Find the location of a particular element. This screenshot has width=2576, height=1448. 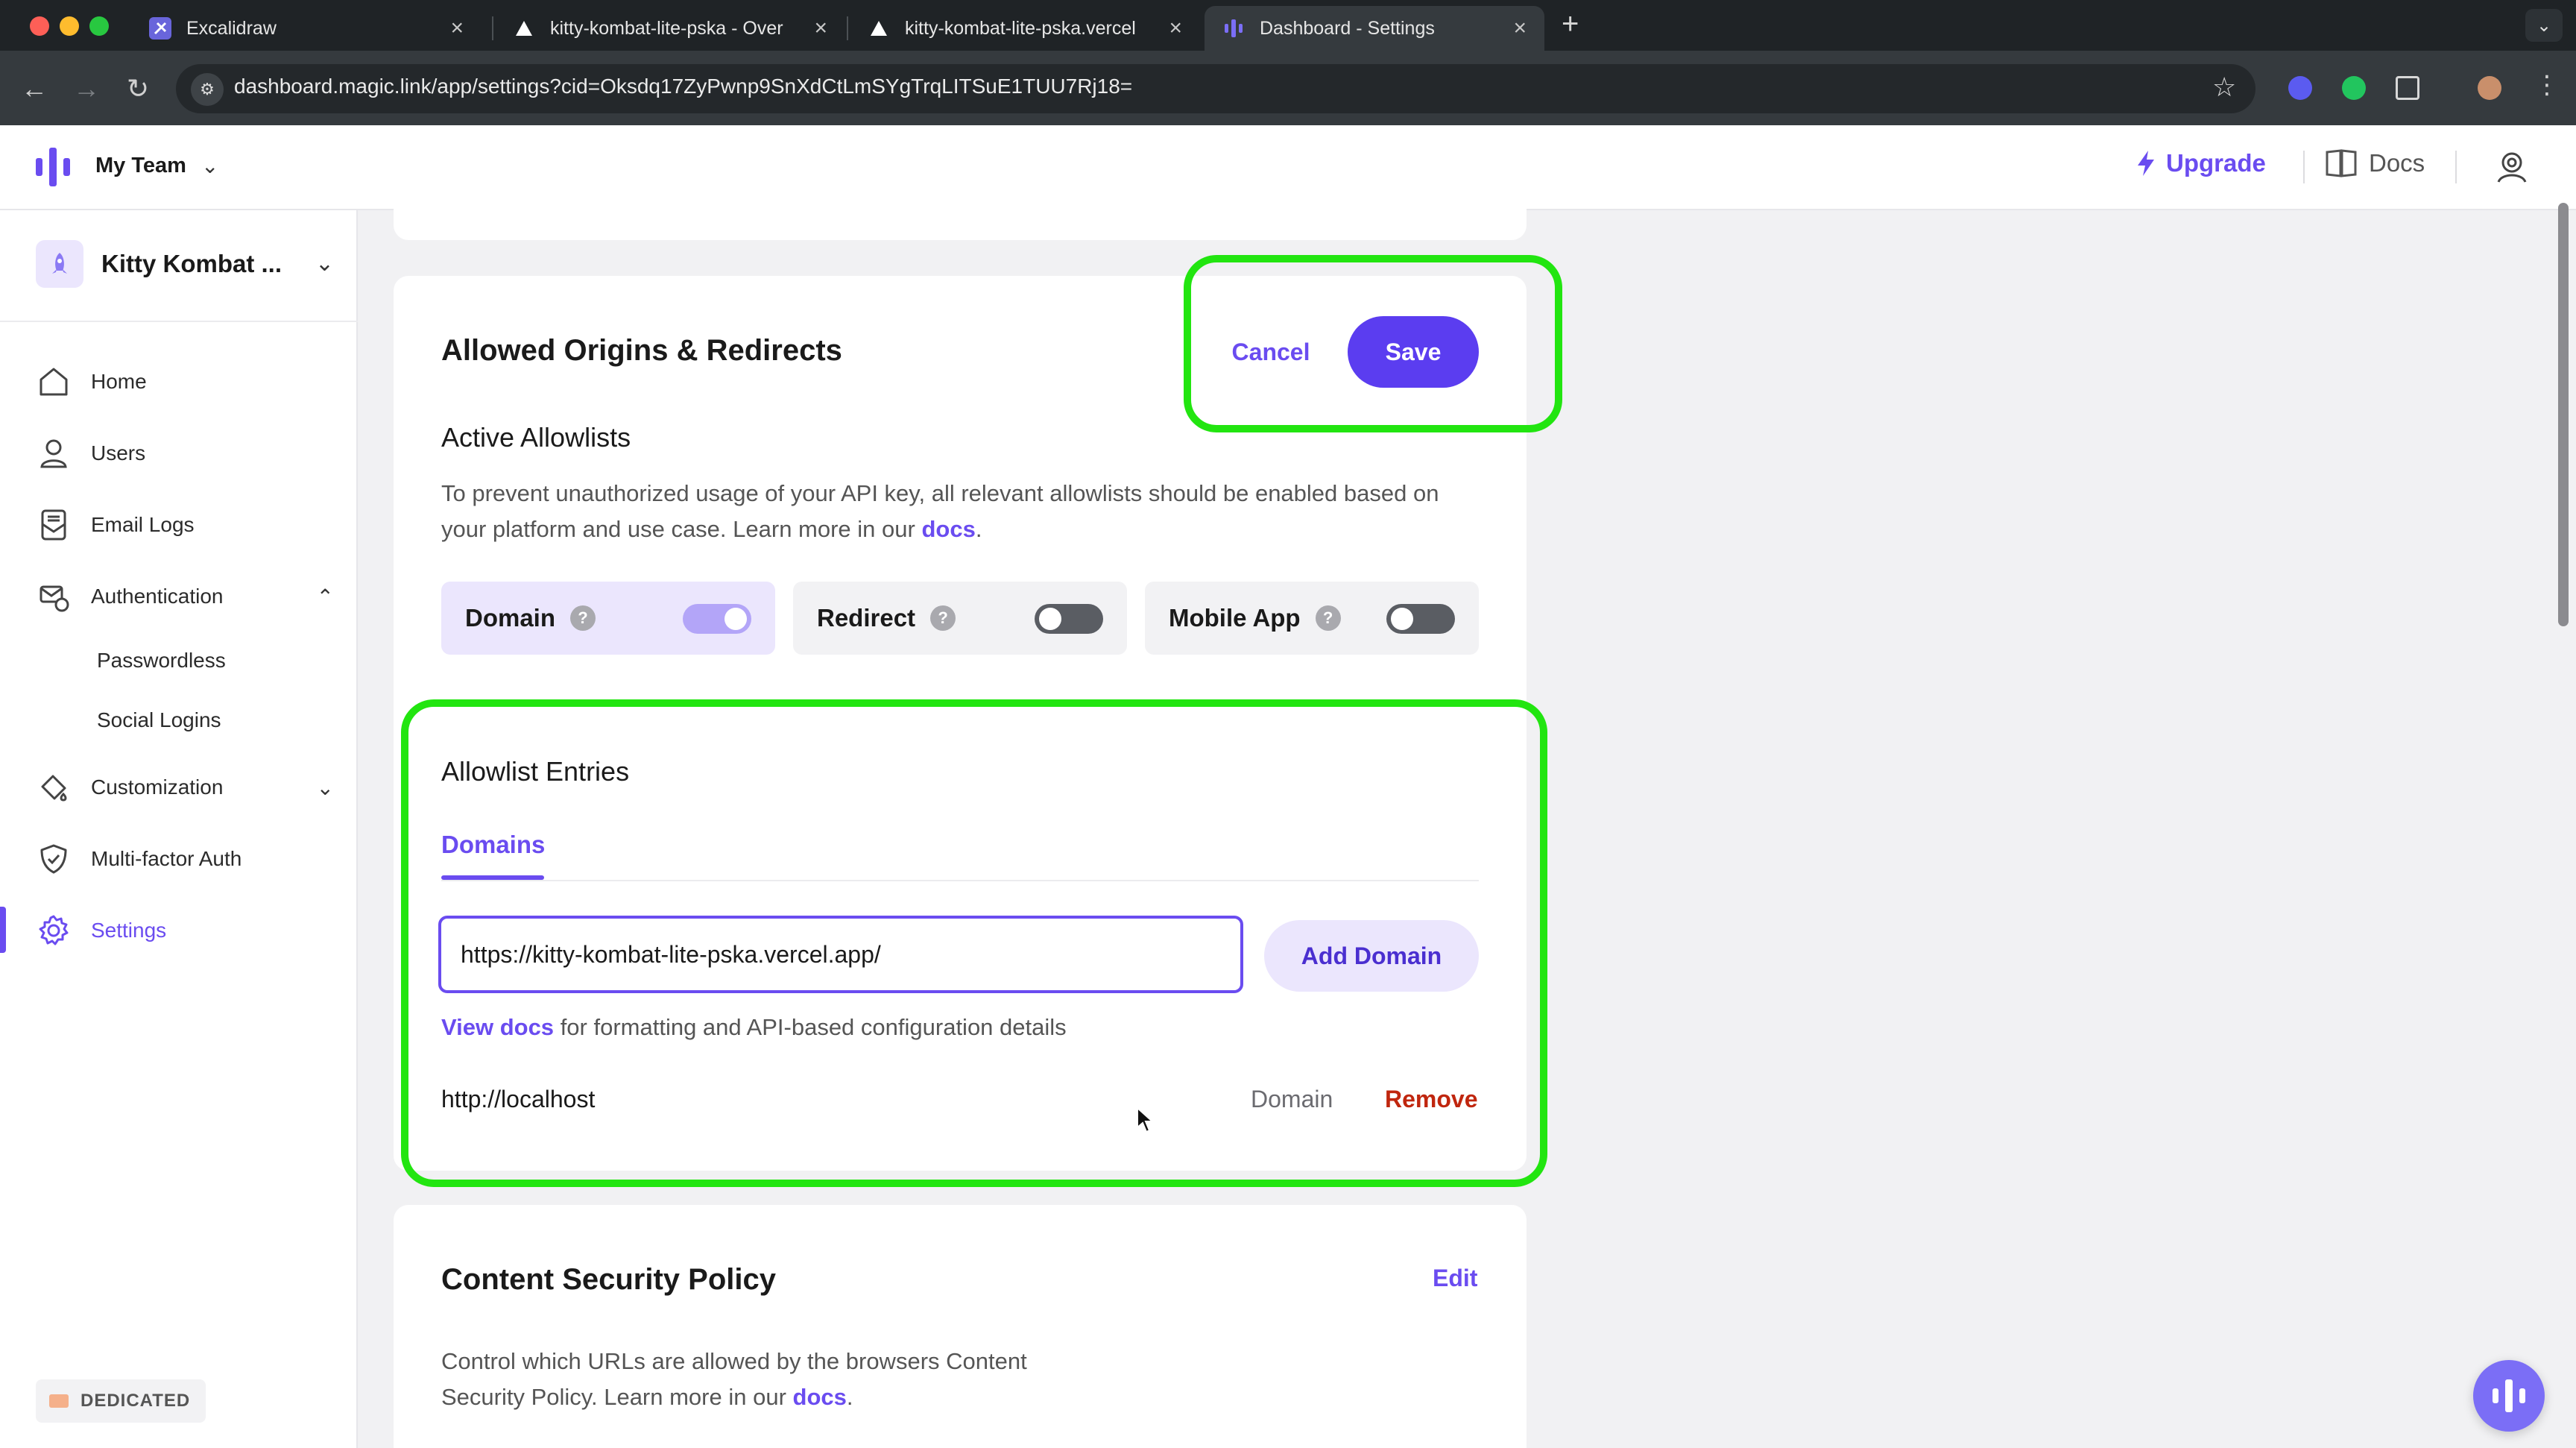

sidebar-item-email-logs: Email Logs is located at coordinates (115, 525).